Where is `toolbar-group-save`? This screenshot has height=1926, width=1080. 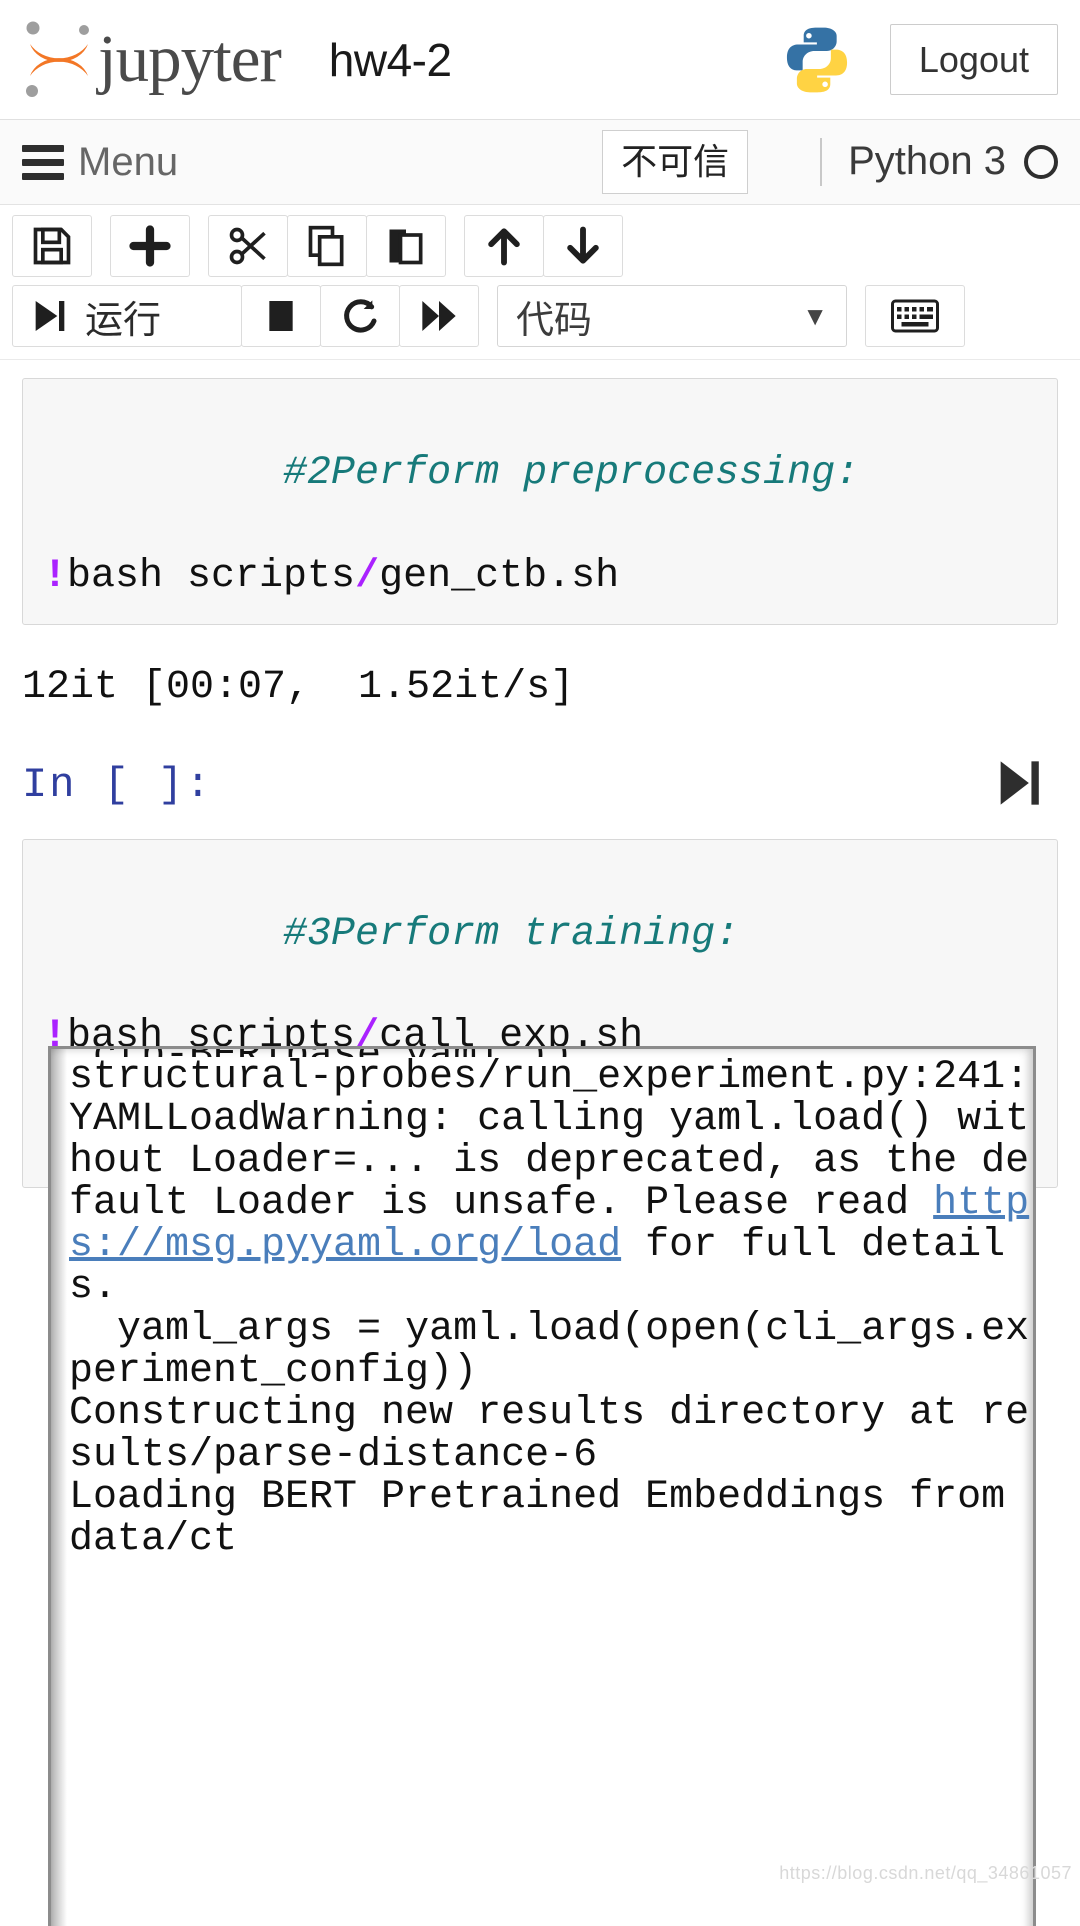
toolbar-group-save is located at coordinates (52, 246).